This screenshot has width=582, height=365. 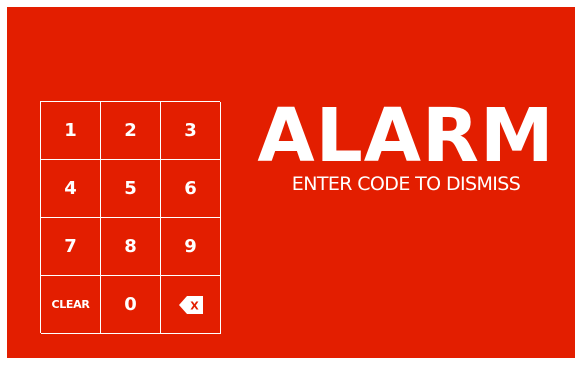 I want to click on backspace-icon: X, so click(x=190, y=304).